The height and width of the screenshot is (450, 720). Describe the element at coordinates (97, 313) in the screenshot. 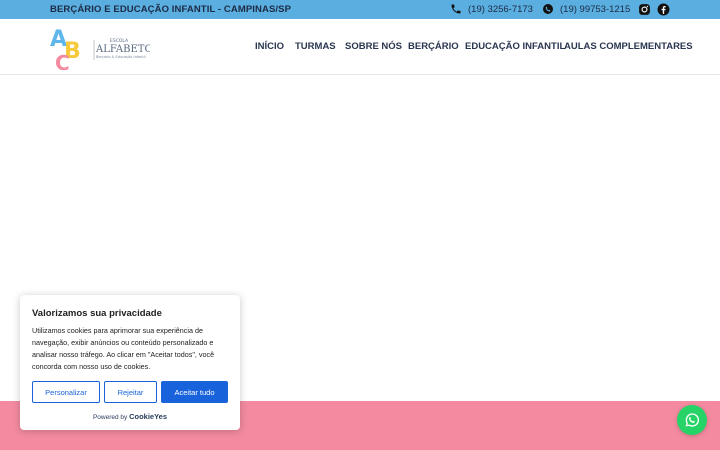

I see `cookie-title: Valorizamos sua privacidade` at that location.